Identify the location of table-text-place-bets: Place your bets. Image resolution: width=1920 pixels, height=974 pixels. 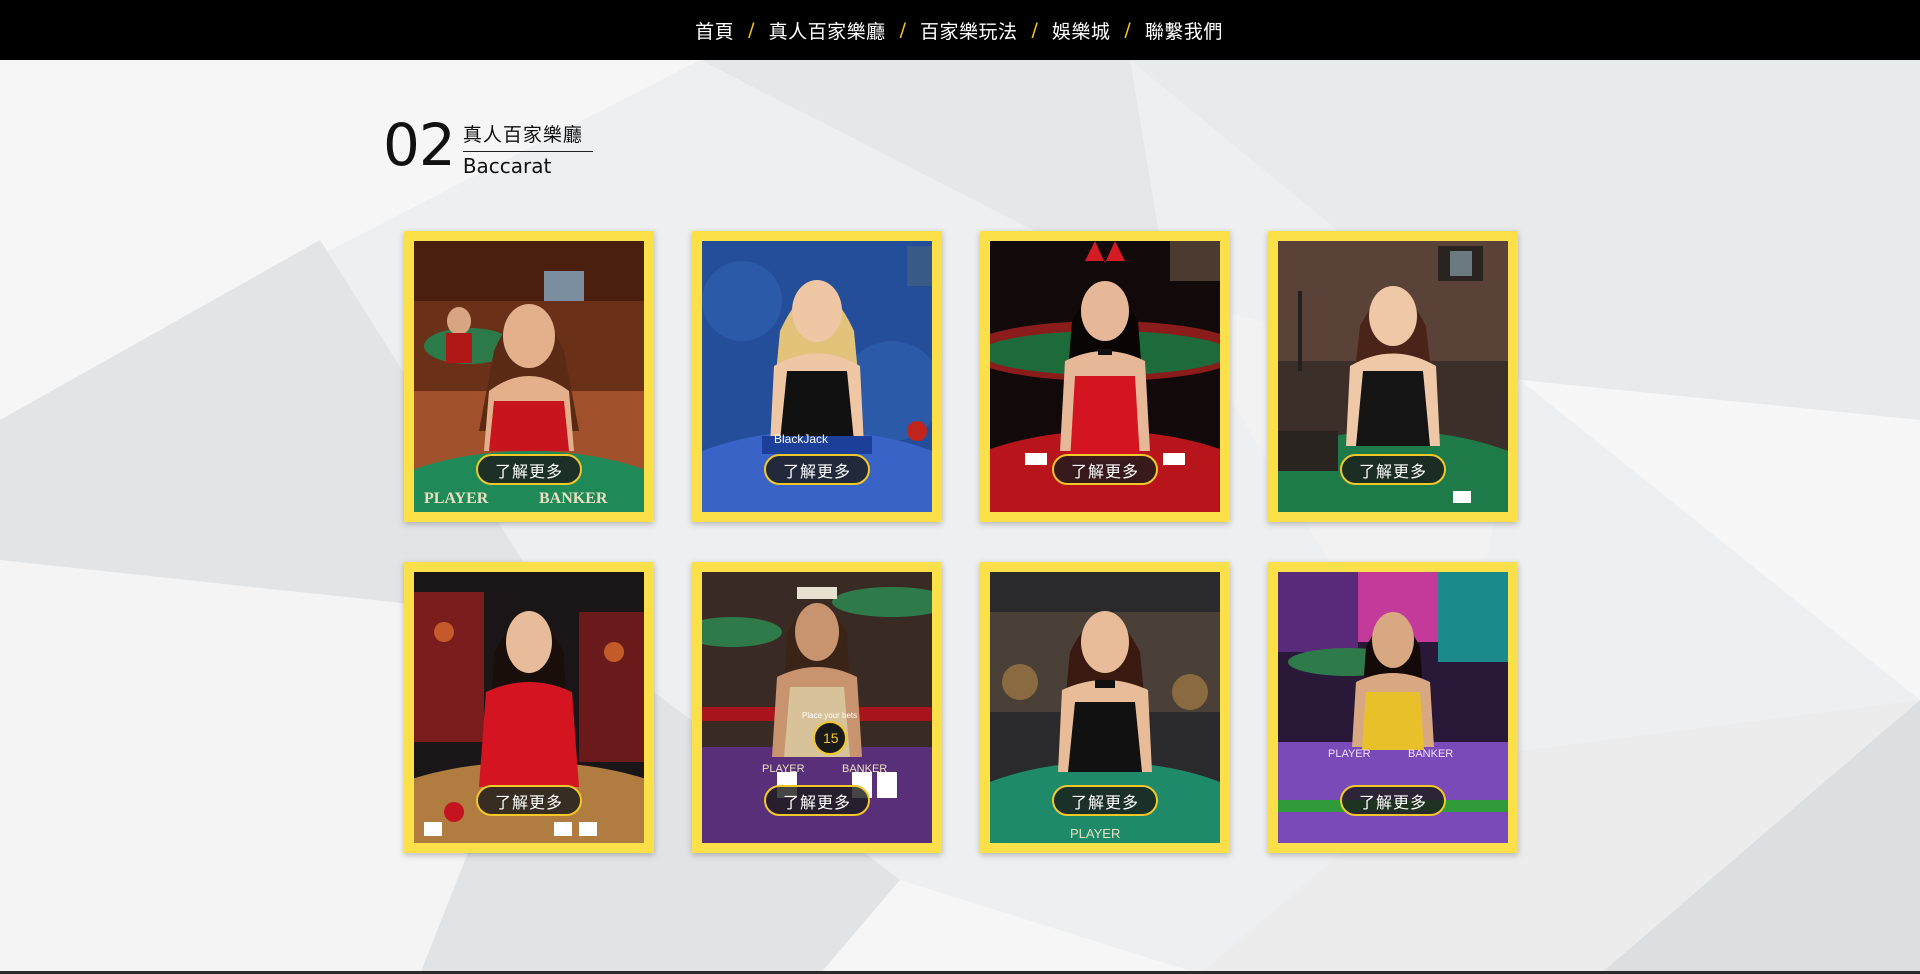
(829, 715).